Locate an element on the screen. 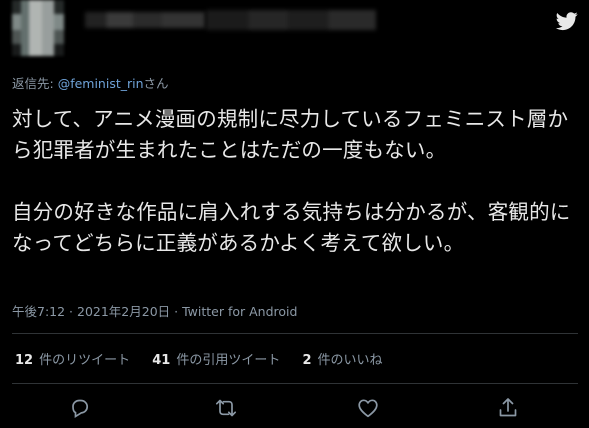 The height and width of the screenshot is (428, 589). reply-to-line: 返信先: @feminist_rinさん is located at coordinates (90, 82).